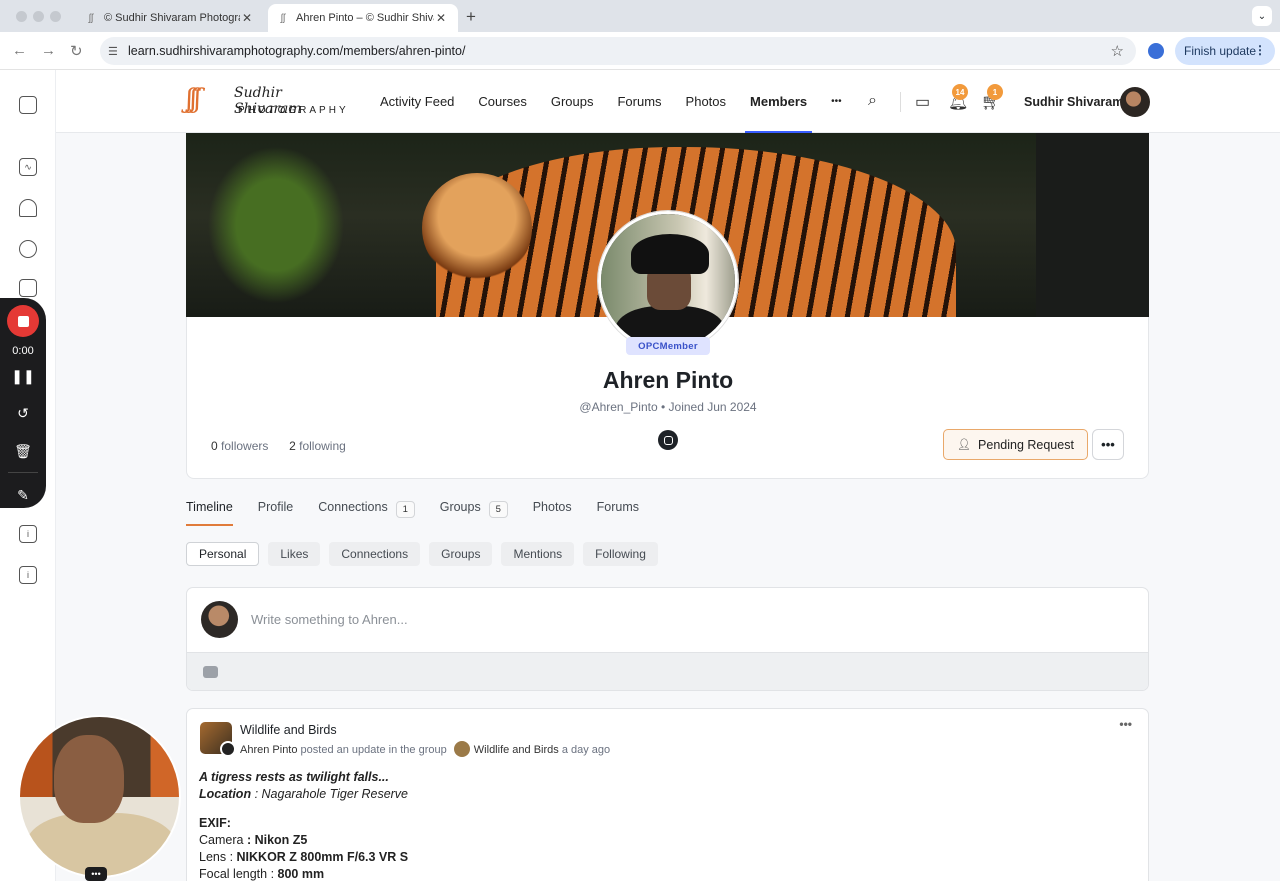 This screenshot has height=881, width=1280. What do you see at coordinates (89, 779) in the screenshot?
I see `webcam-person` at bounding box center [89, 779].